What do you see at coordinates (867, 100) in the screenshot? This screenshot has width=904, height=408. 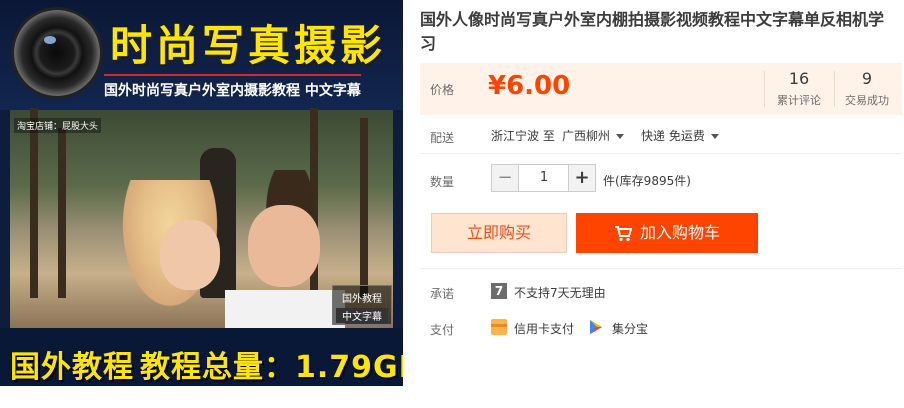 I see `sales-label: 交易成功` at bounding box center [867, 100].